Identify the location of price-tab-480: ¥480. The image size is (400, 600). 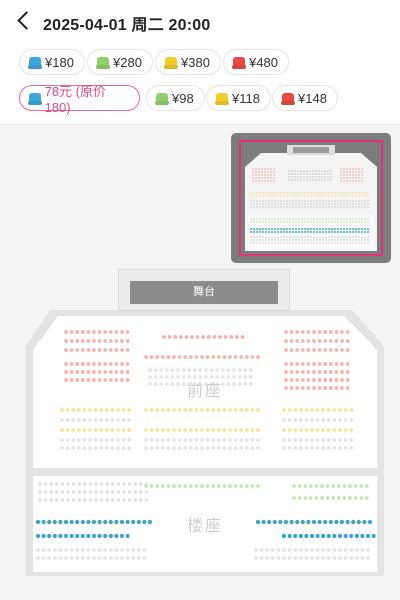
(256, 62).